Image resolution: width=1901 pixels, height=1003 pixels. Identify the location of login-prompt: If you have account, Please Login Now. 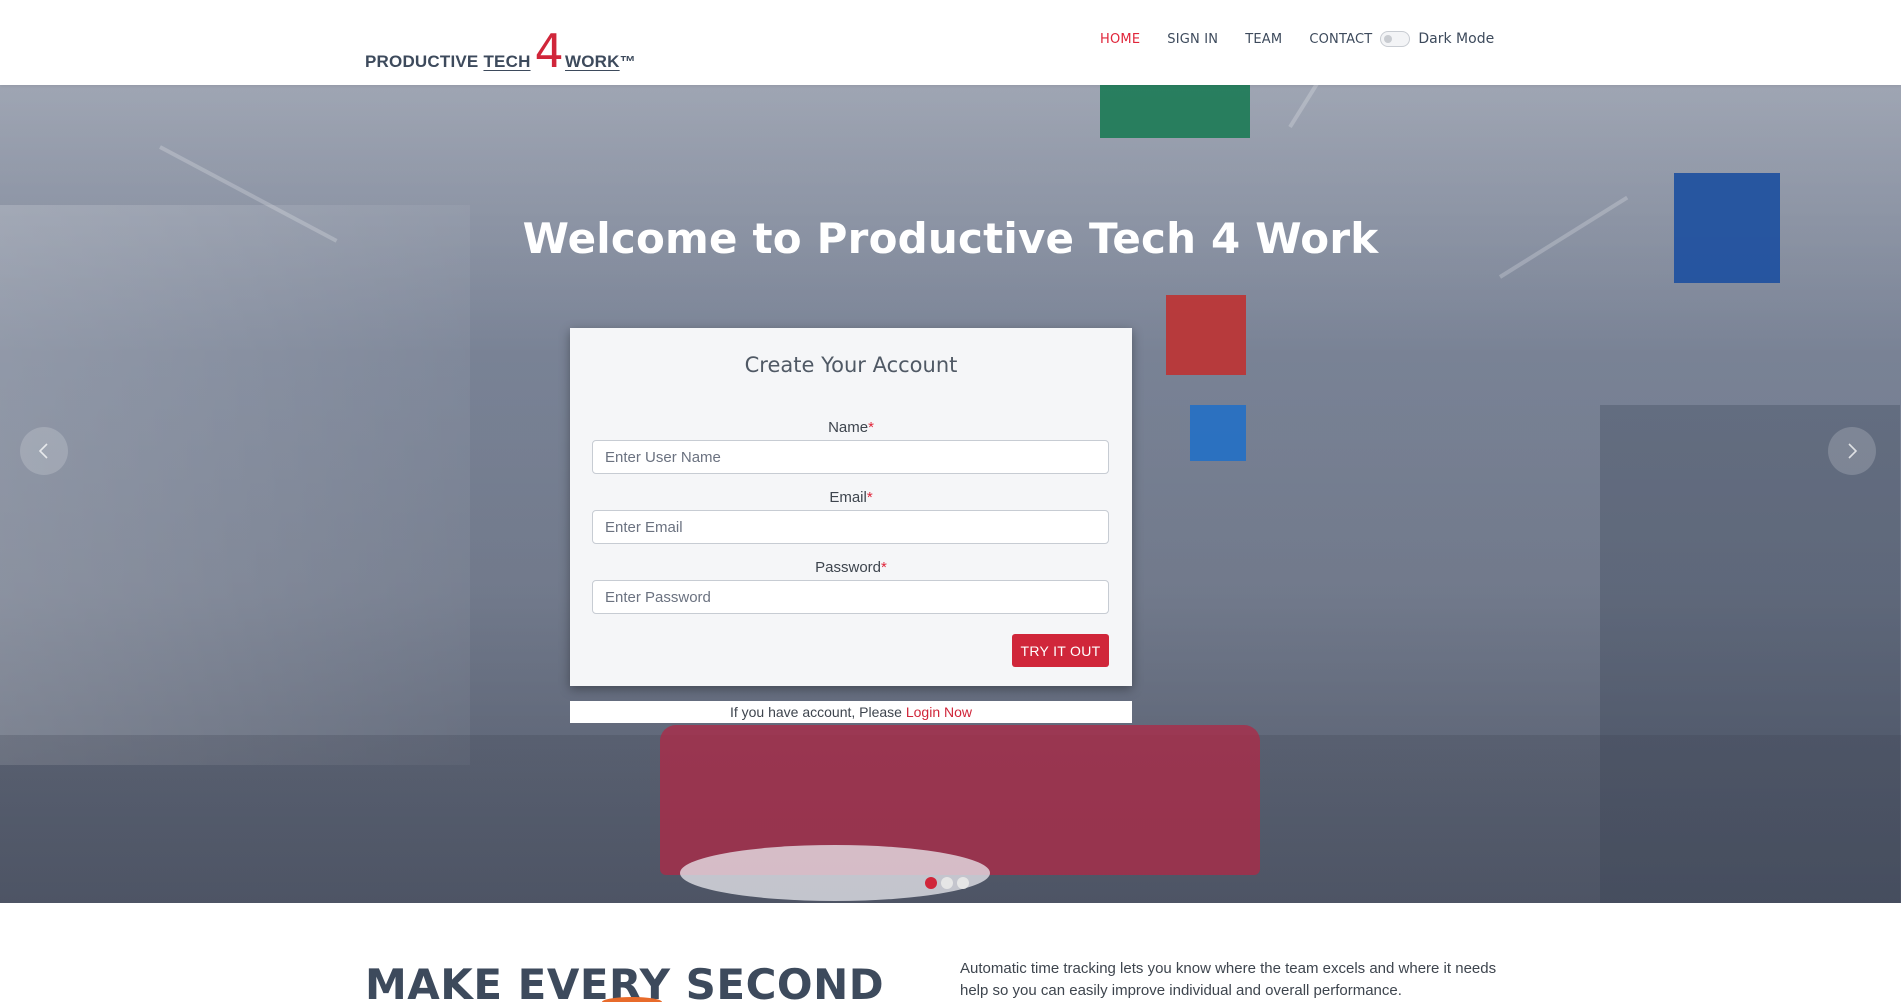
(851, 712).